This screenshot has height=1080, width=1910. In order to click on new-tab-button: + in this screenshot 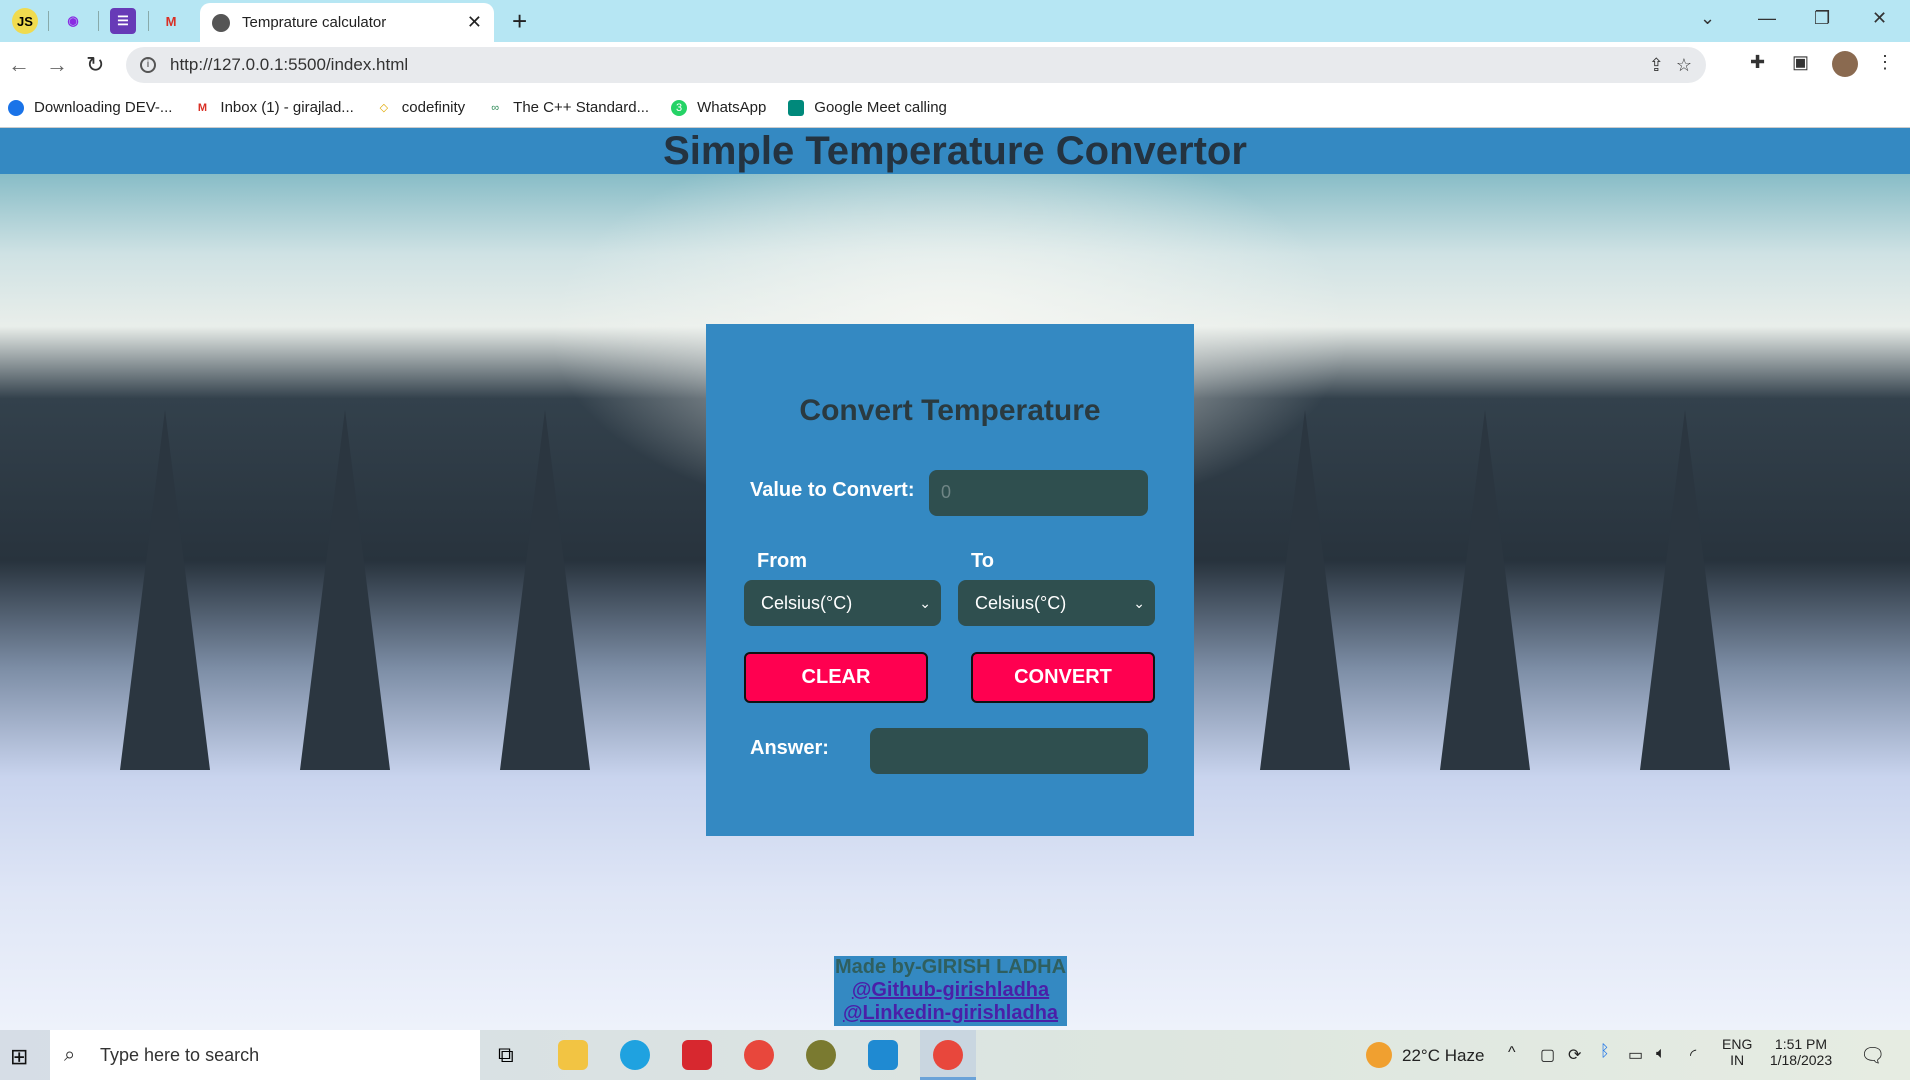, I will do `click(519, 21)`.